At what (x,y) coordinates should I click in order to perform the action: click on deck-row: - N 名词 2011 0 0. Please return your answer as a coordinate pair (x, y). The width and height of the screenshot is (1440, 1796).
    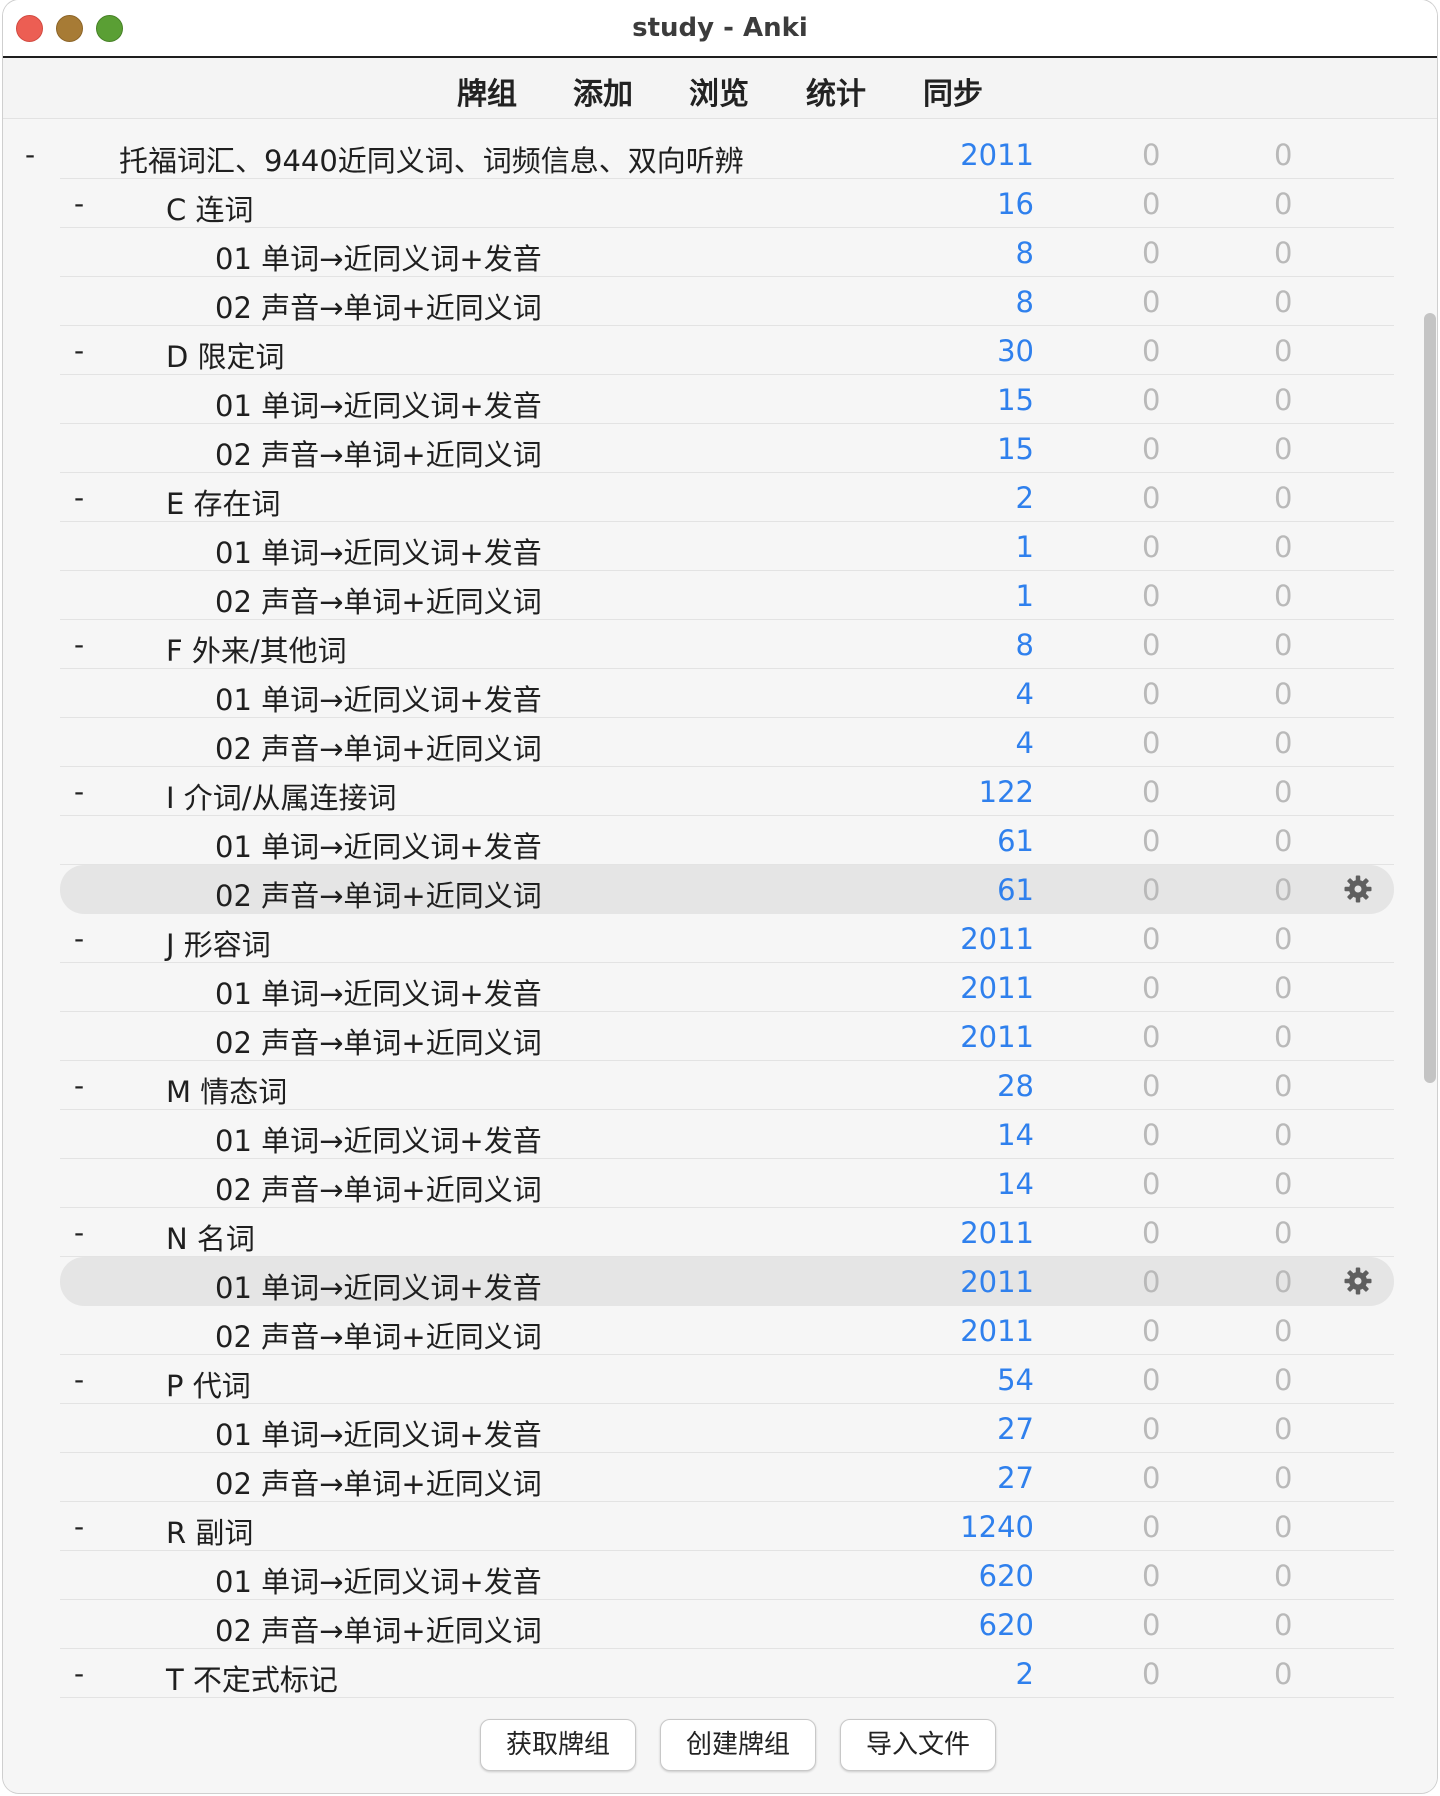
    Looking at the image, I should click on (727, 1232).